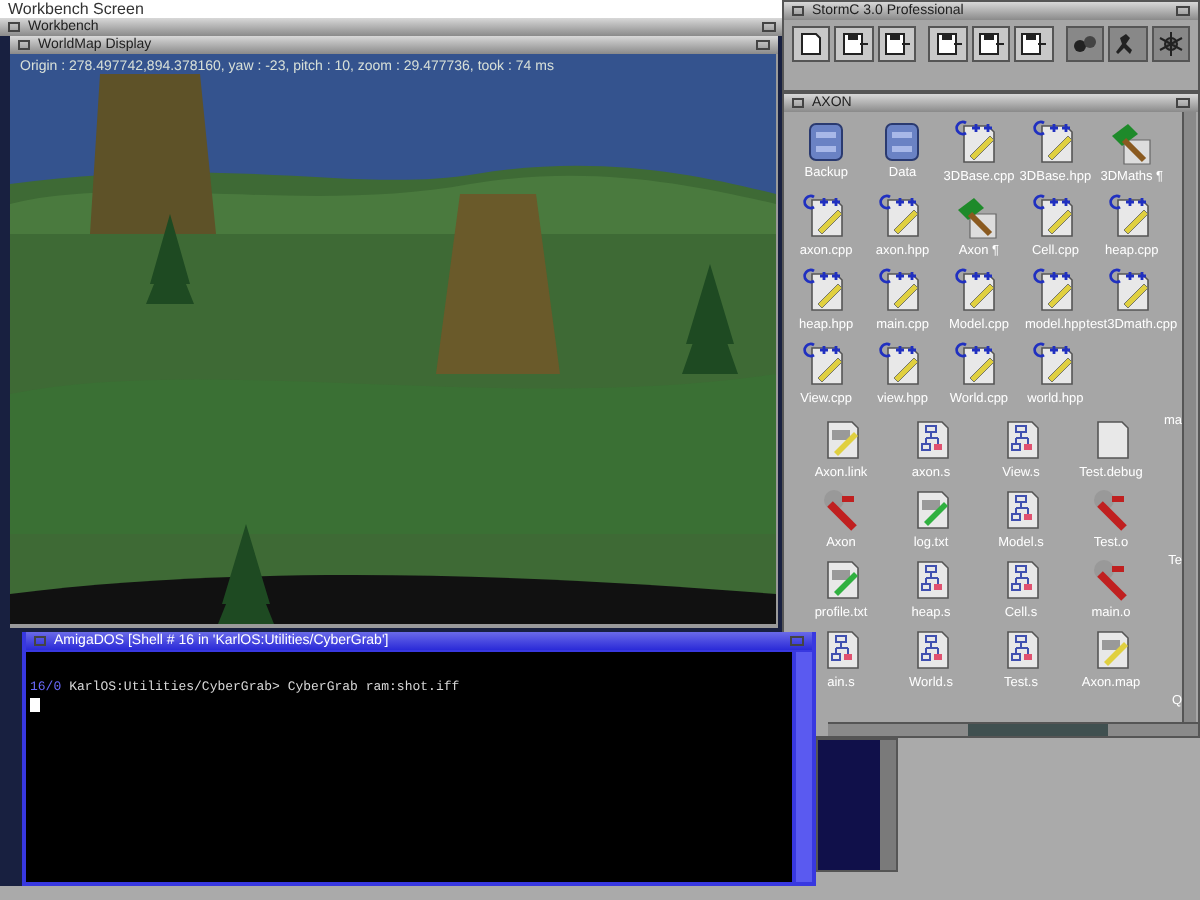 Image resolution: width=1200 pixels, height=900 pixels. I want to click on screen-title: Workbench Screen, so click(76, 9).